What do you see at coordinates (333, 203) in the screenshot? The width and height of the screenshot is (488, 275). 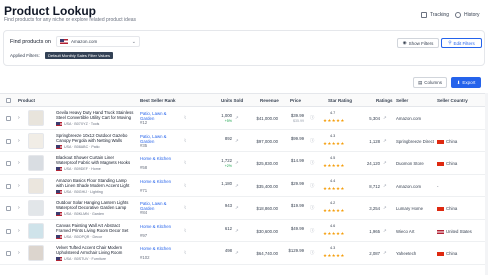 I see `star-rating-value: 4.2` at bounding box center [333, 203].